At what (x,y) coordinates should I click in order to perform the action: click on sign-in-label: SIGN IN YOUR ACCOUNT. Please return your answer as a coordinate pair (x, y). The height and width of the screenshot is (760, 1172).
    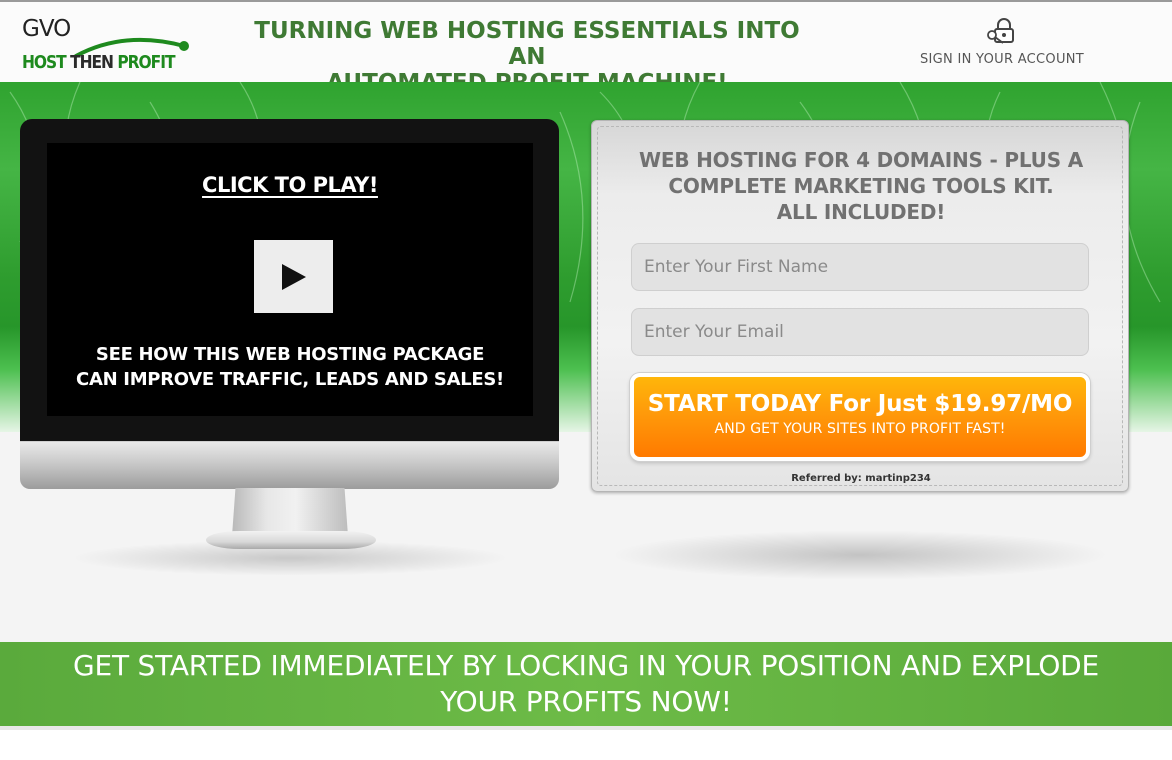
    Looking at the image, I should click on (1002, 59).